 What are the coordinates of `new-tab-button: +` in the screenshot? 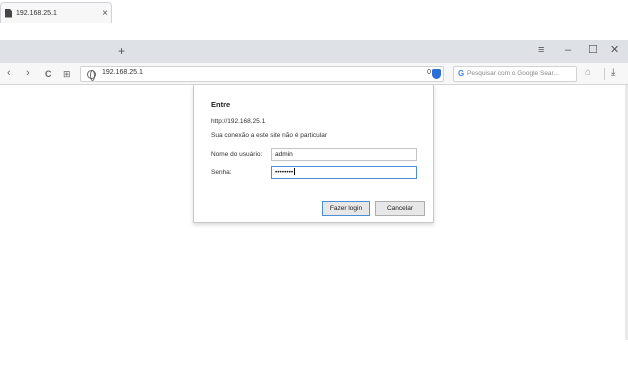 It's located at (121, 51).